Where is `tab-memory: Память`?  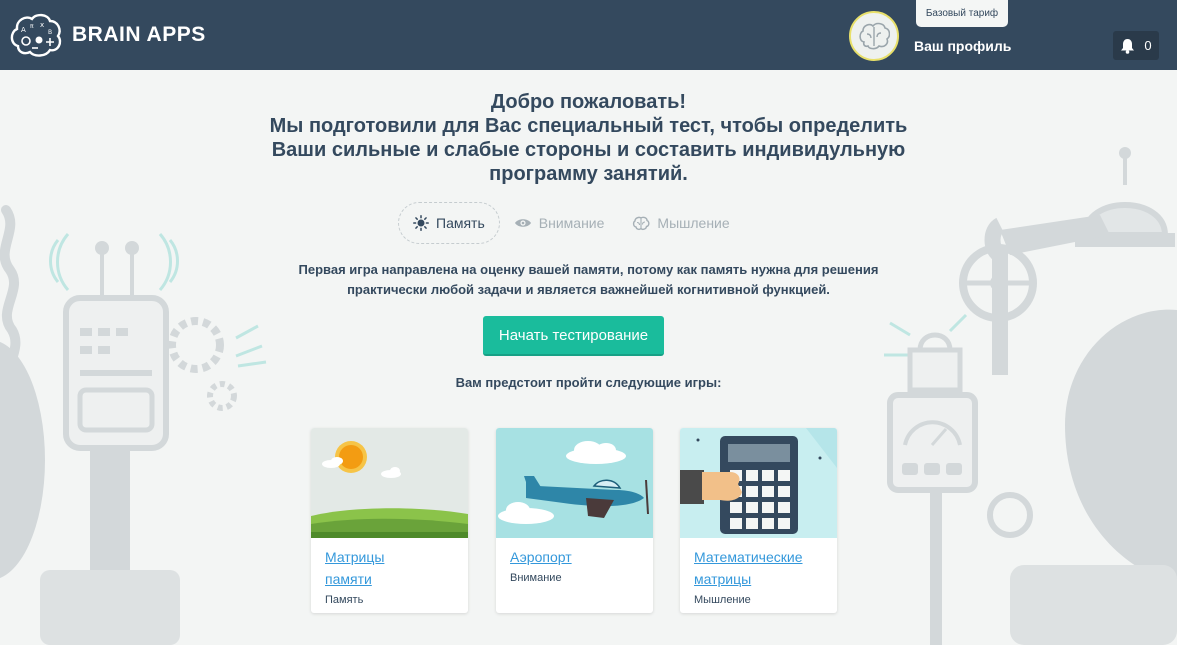 tab-memory: Память is located at coordinates (449, 223).